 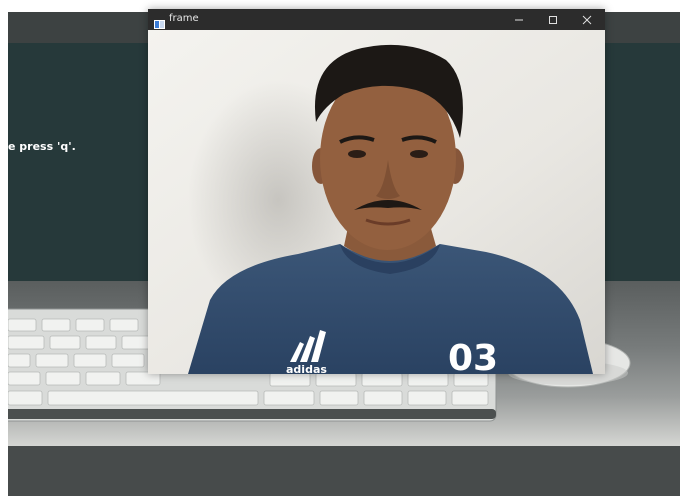 I want to click on desk-surface, so click(x=344, y=471).